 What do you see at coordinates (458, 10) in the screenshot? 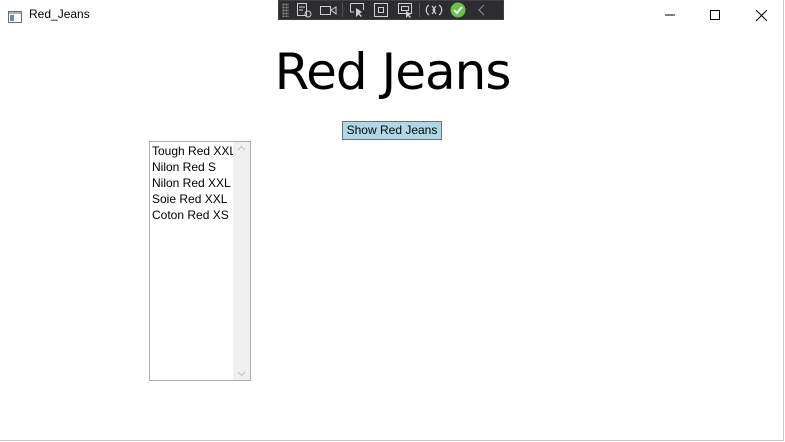
I see `binding-success-icon` at bounding box center [458, 10].